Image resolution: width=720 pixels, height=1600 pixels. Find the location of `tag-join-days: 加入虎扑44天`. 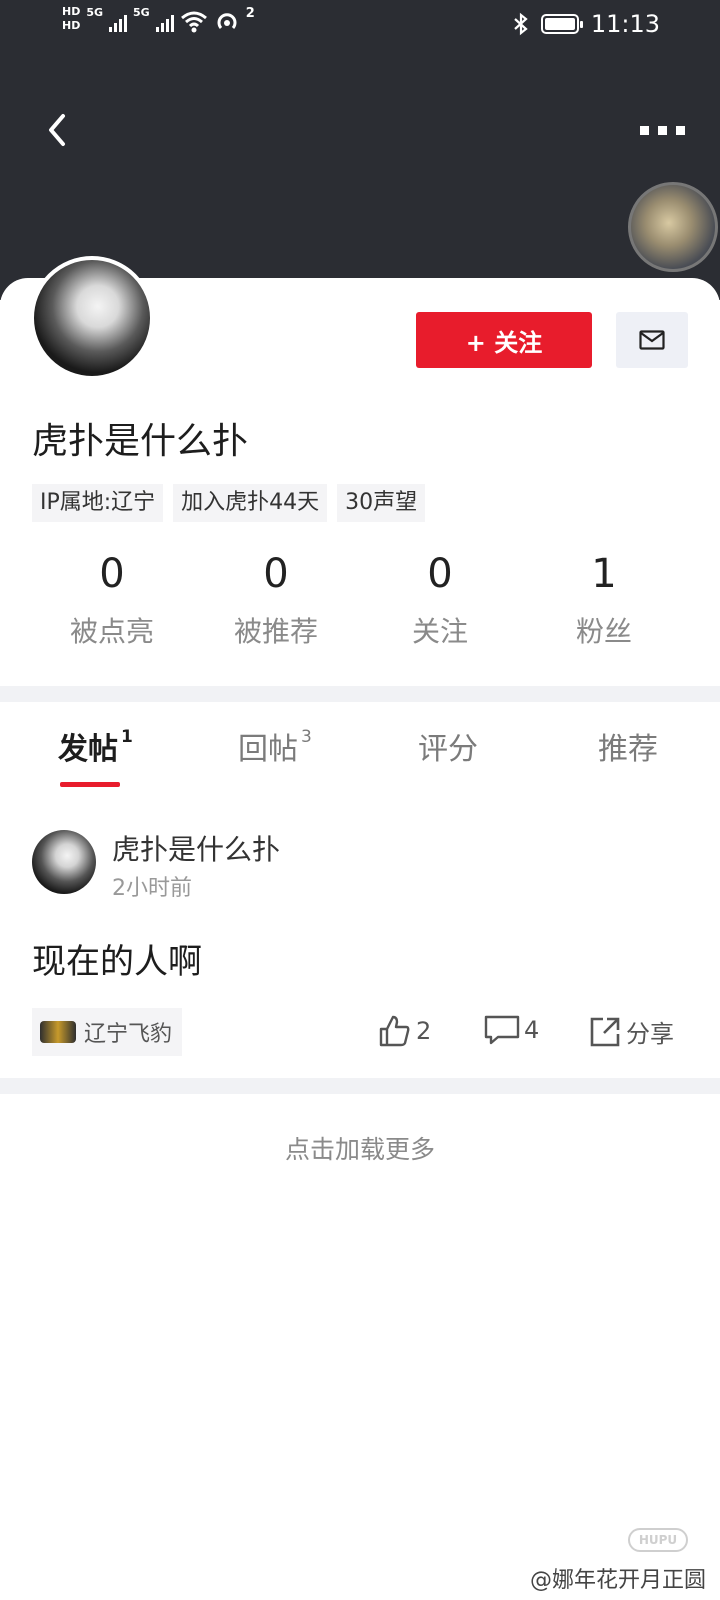

tag-join-days: 加入虎扑44天 is located at coordinates (250, 503).